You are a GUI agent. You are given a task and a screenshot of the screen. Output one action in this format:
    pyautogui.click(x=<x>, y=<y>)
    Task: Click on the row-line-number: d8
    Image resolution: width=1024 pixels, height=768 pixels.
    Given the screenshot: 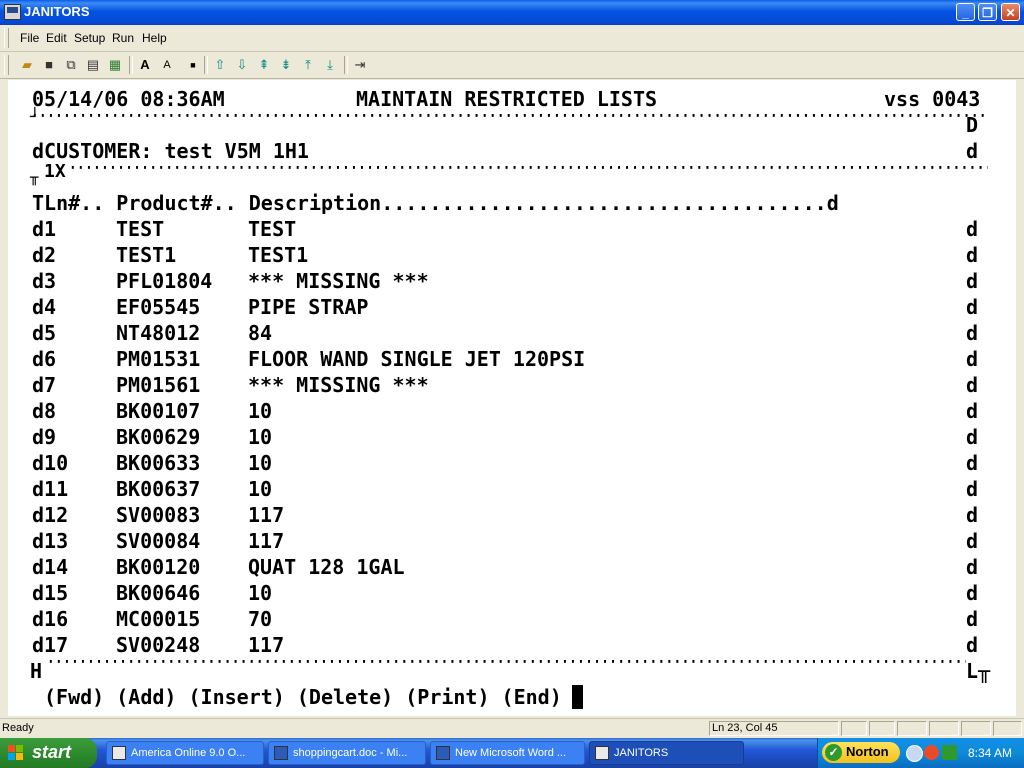 What is the action you would take?
    pyautogui.click(x=44, y=411)
    